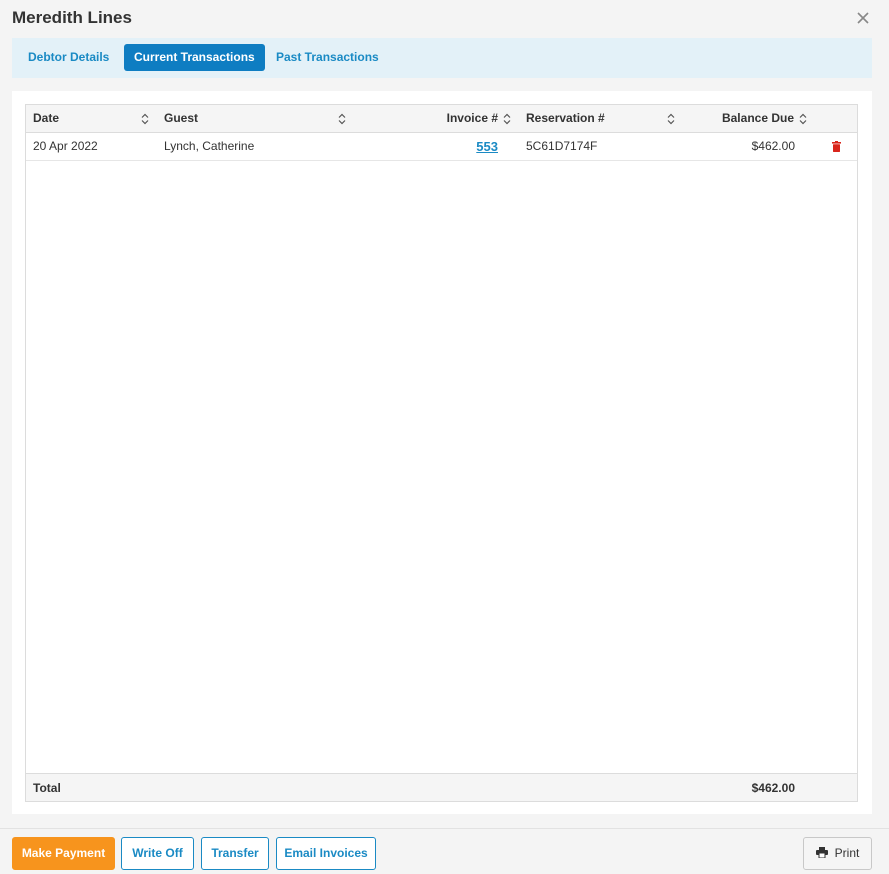 This screenshot has width=889, height=874. I want to click on cell-date: 20 Apr 2022, so click(65, 146).